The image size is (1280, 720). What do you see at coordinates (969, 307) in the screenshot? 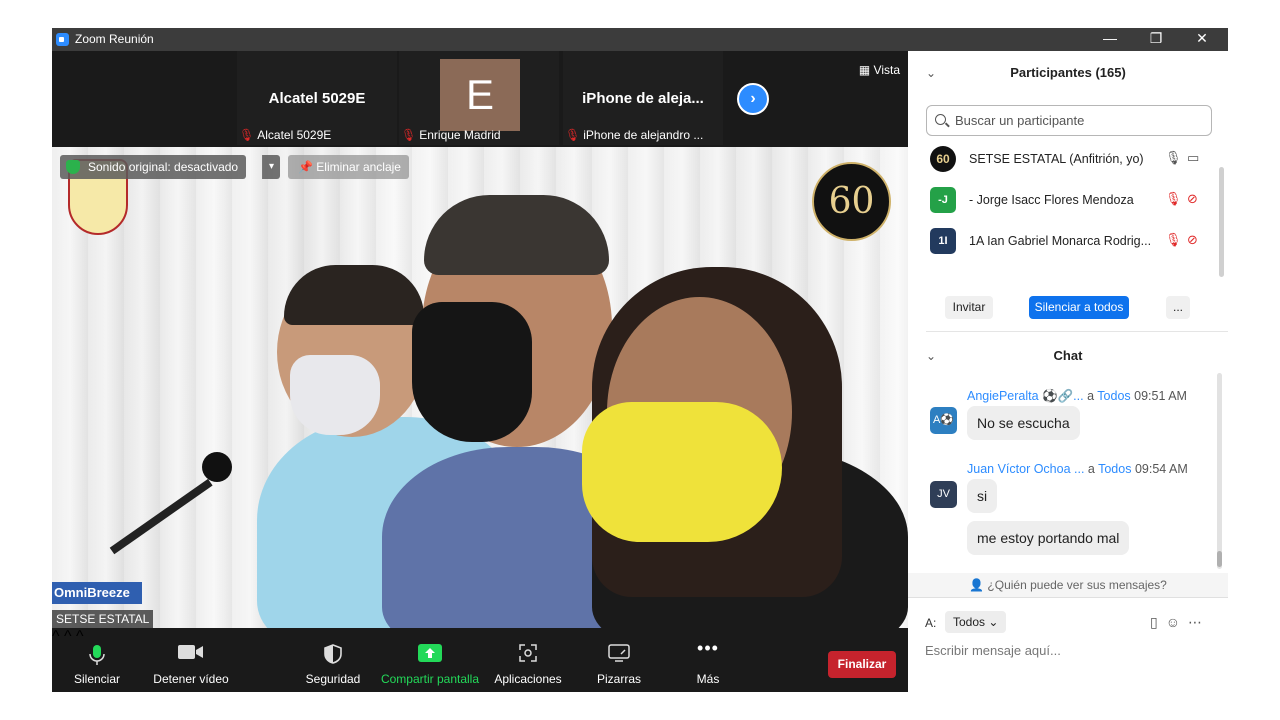
I see `invite-button: Invitar` at bounding box center [969, 307].